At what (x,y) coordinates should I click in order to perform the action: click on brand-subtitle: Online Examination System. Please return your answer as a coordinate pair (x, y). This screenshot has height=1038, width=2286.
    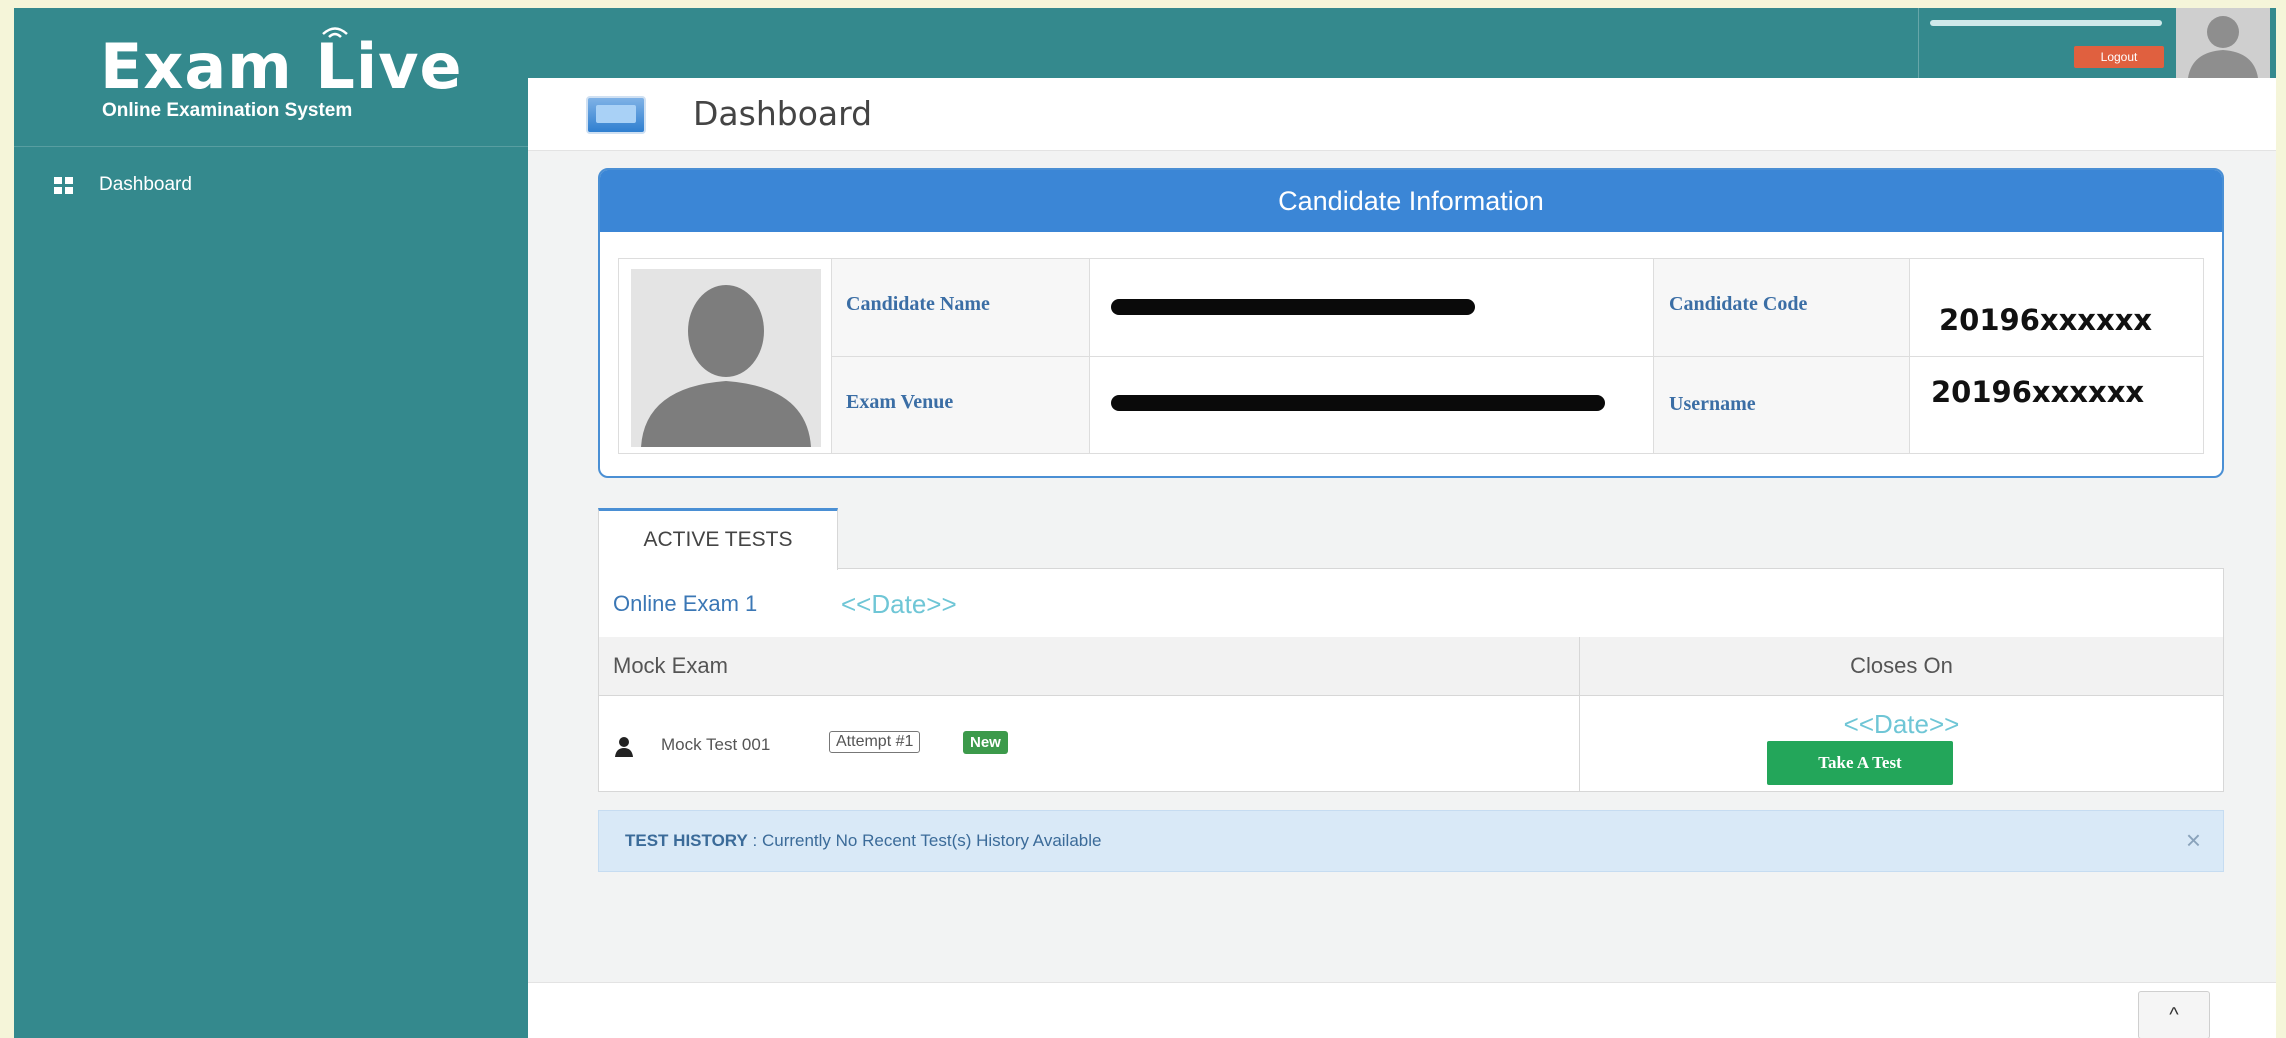
    Looking at the image, I should click on (227, 110).